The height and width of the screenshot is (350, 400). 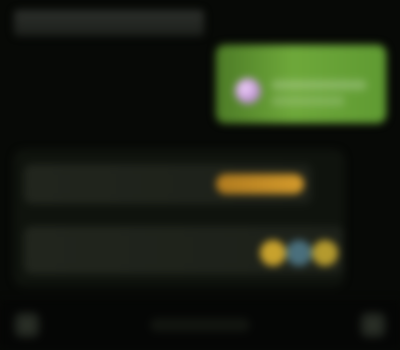 What do you see at coordinates (248, 91) in the screenshot?
I see `avatar` at bounding box center [248, 91].